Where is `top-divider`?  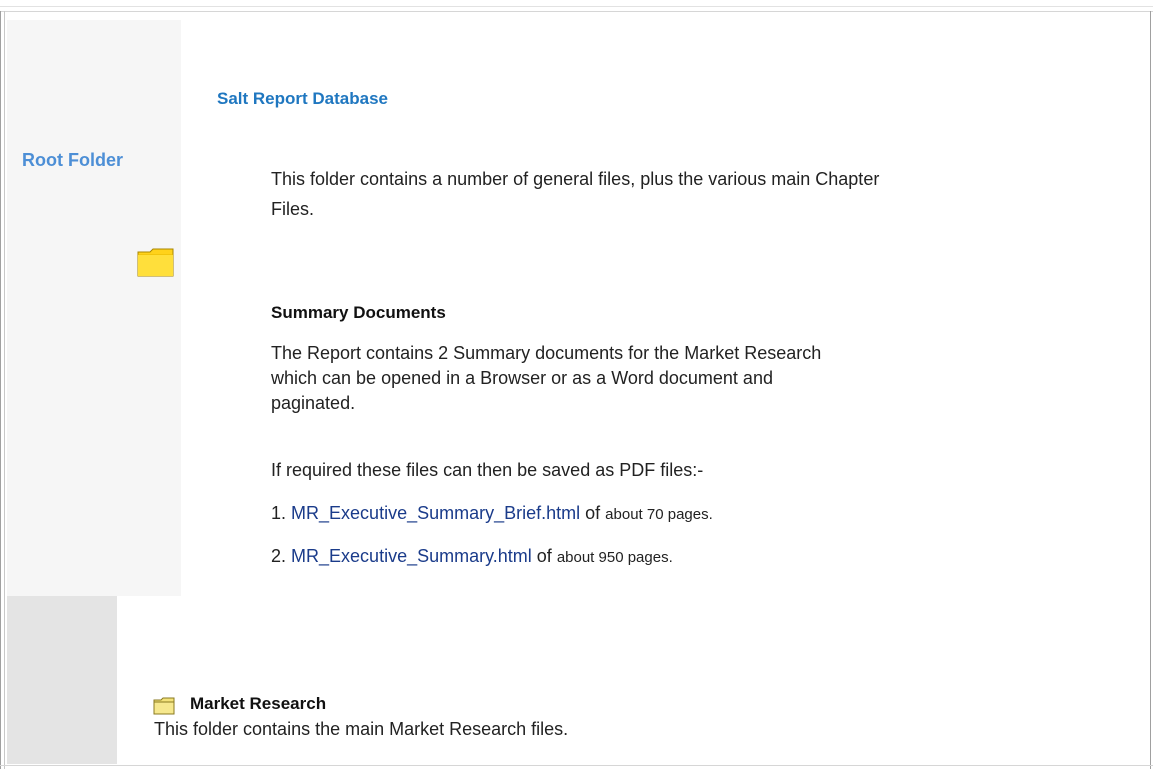 top-divider is located at coordinates (576, 6).